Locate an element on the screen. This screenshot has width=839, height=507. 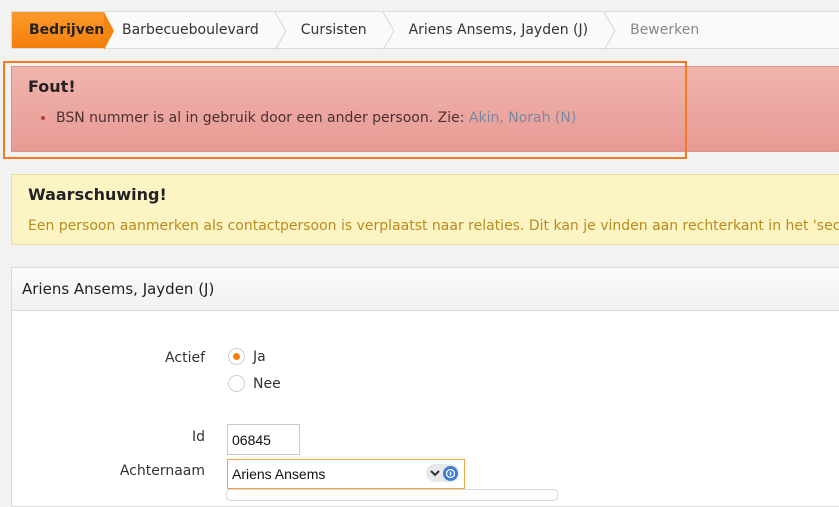
id-value: 06845 is located at coordinates (251, 439).